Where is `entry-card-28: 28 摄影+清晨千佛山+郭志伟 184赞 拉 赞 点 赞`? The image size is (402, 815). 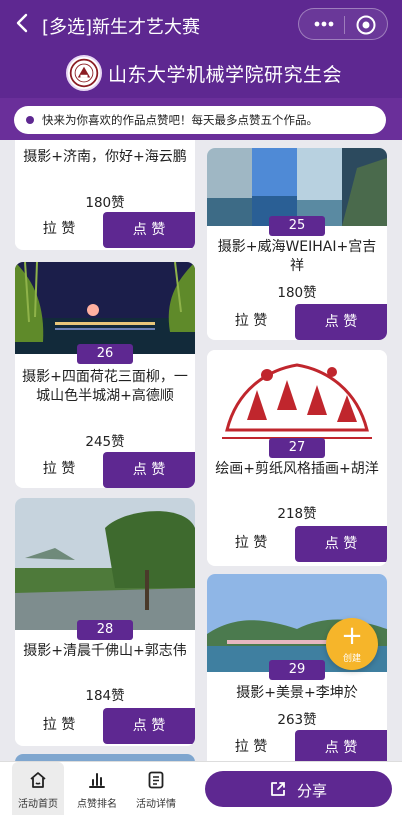 entry-card-28: 28 摄影+清晨千佛山+郭志伟 184赞 拉 赞 点 赞 is located at coordinates (105, 622).